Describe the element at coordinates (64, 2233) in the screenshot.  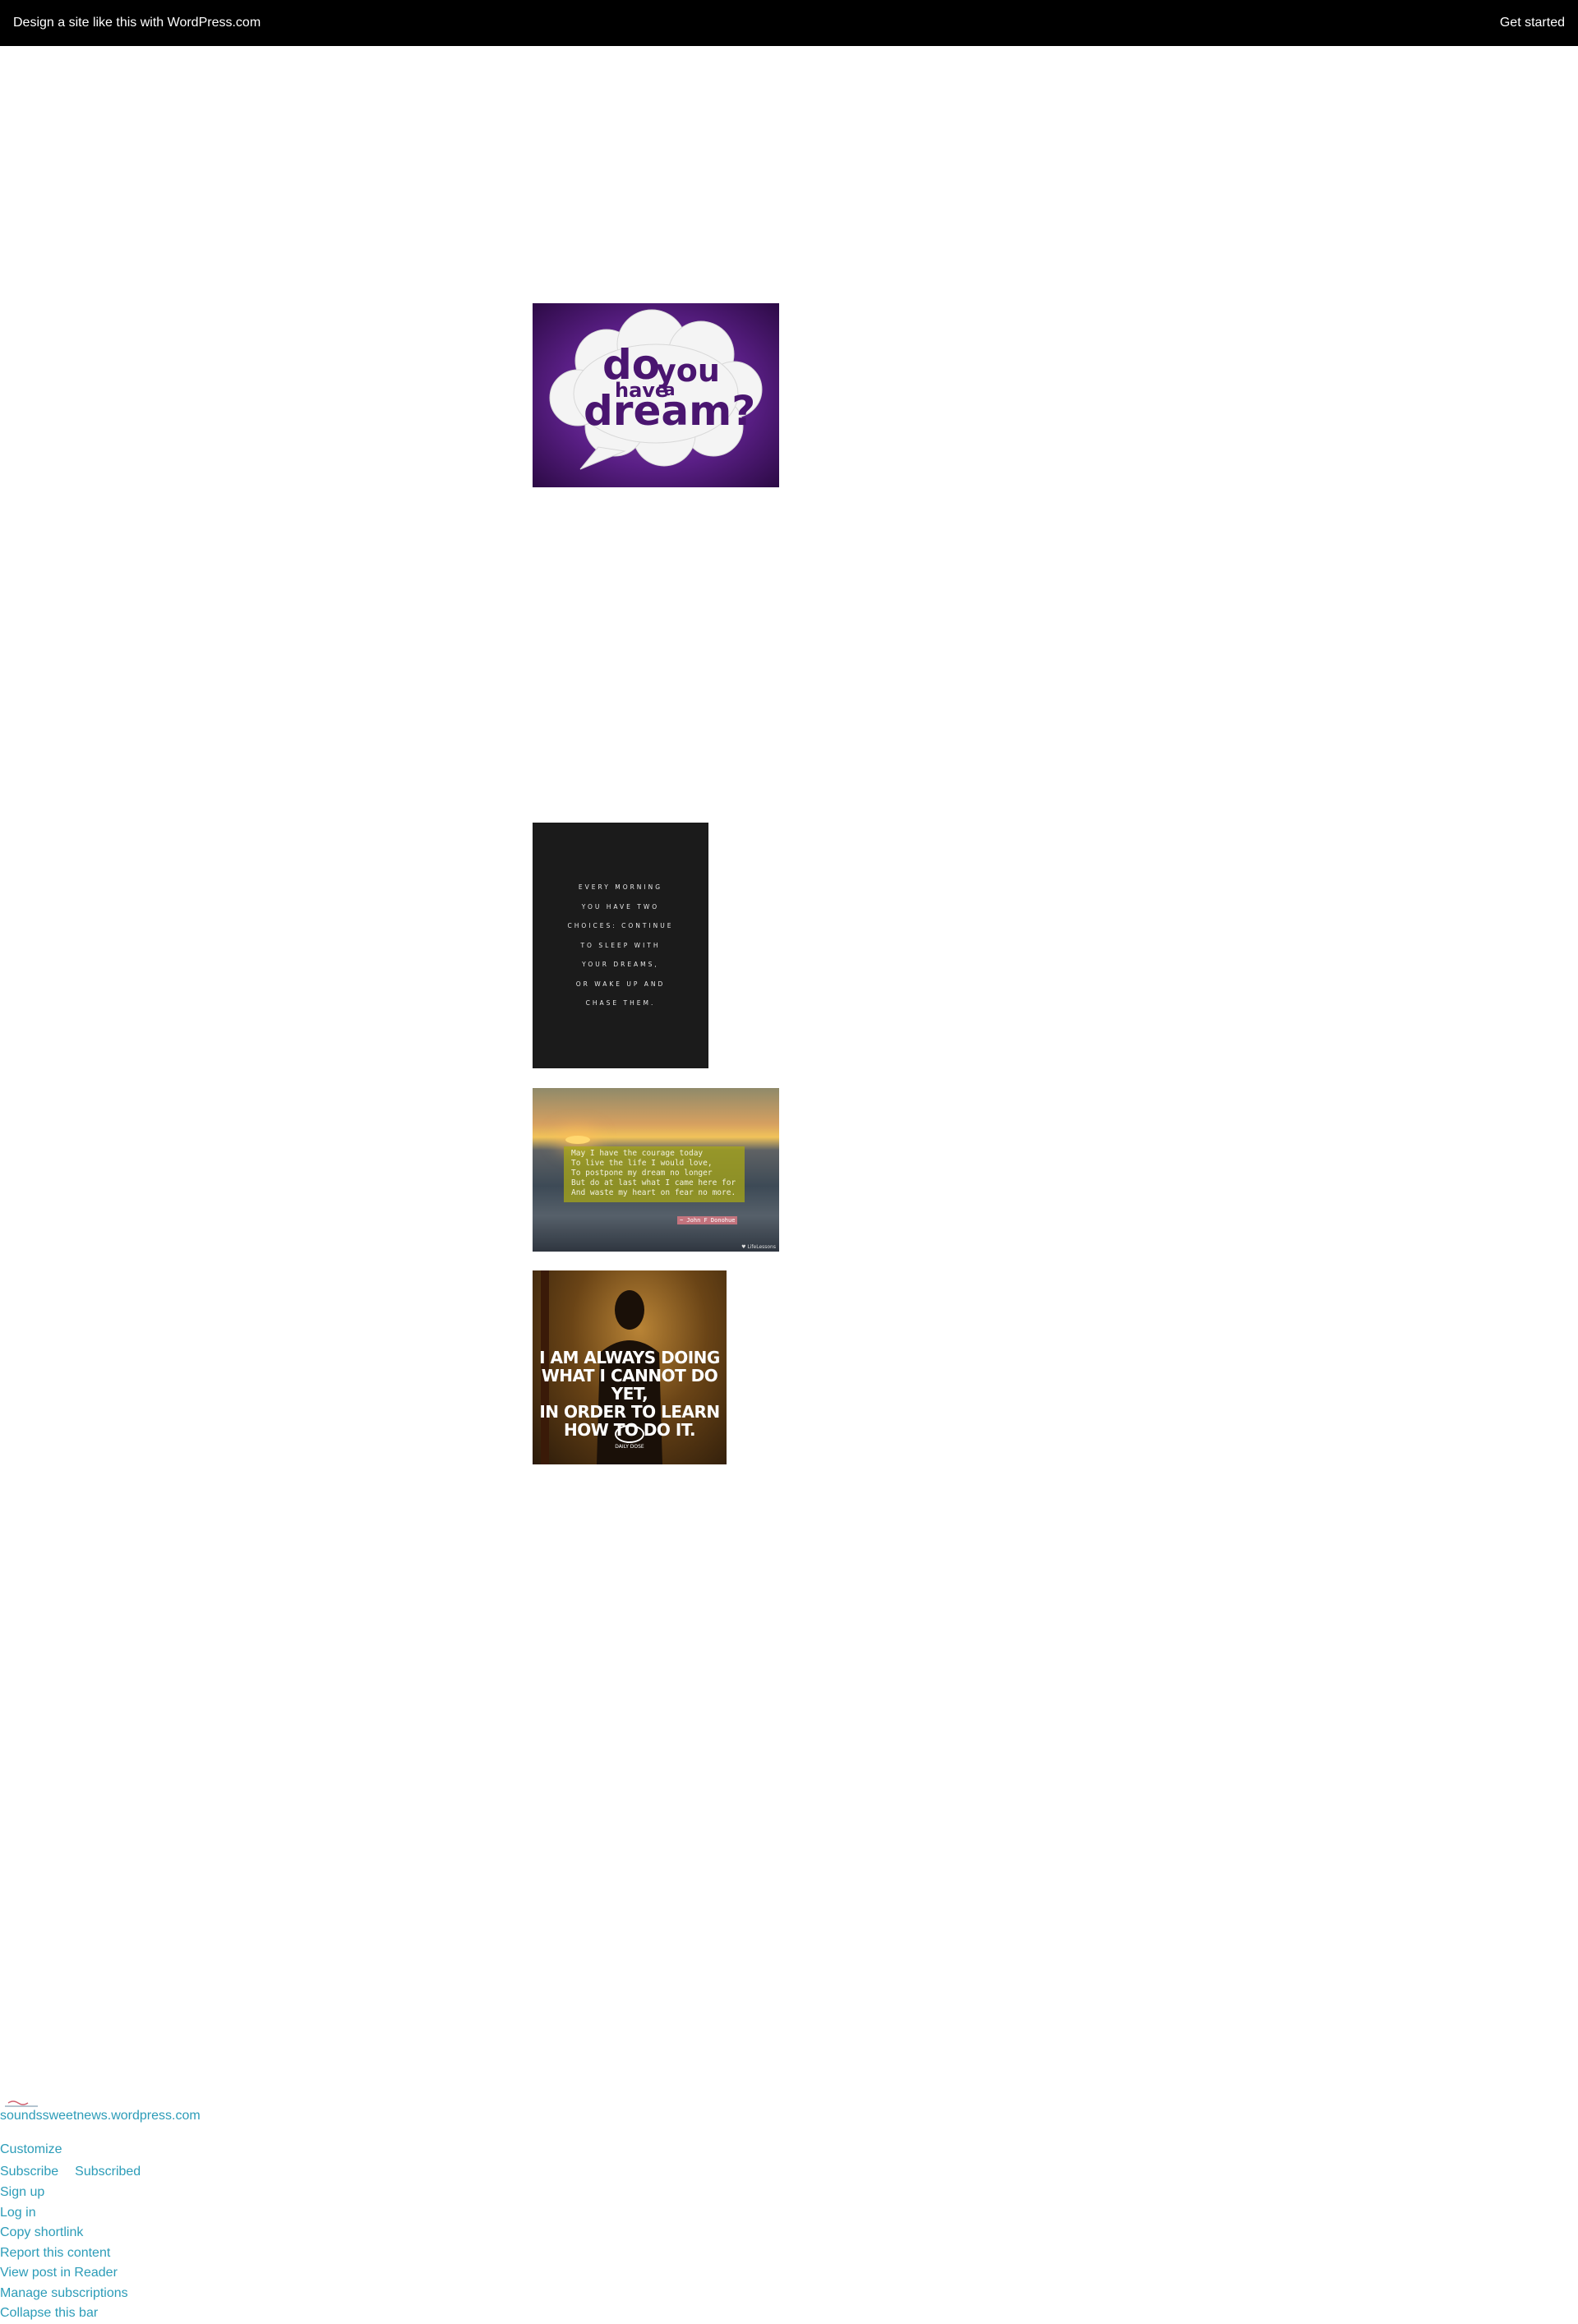
I see `copy-shortlink-link: Copy shortlink` at that location.